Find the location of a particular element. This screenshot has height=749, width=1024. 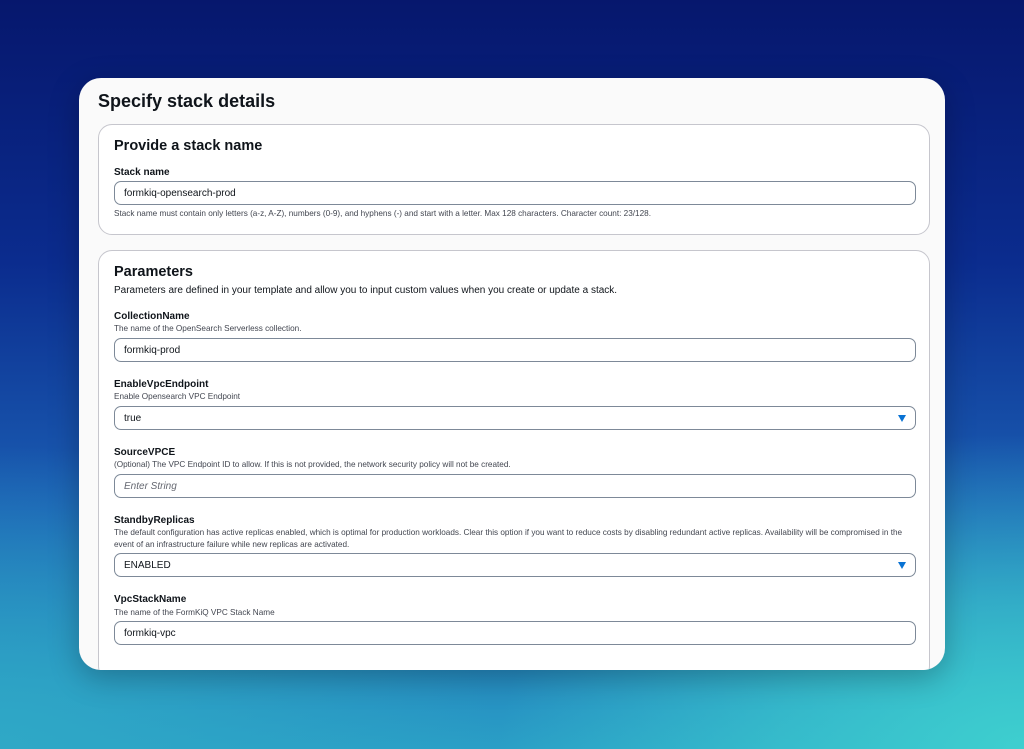

stack-name-section-title: Provide a stack name is located at coordinates (188, 146).